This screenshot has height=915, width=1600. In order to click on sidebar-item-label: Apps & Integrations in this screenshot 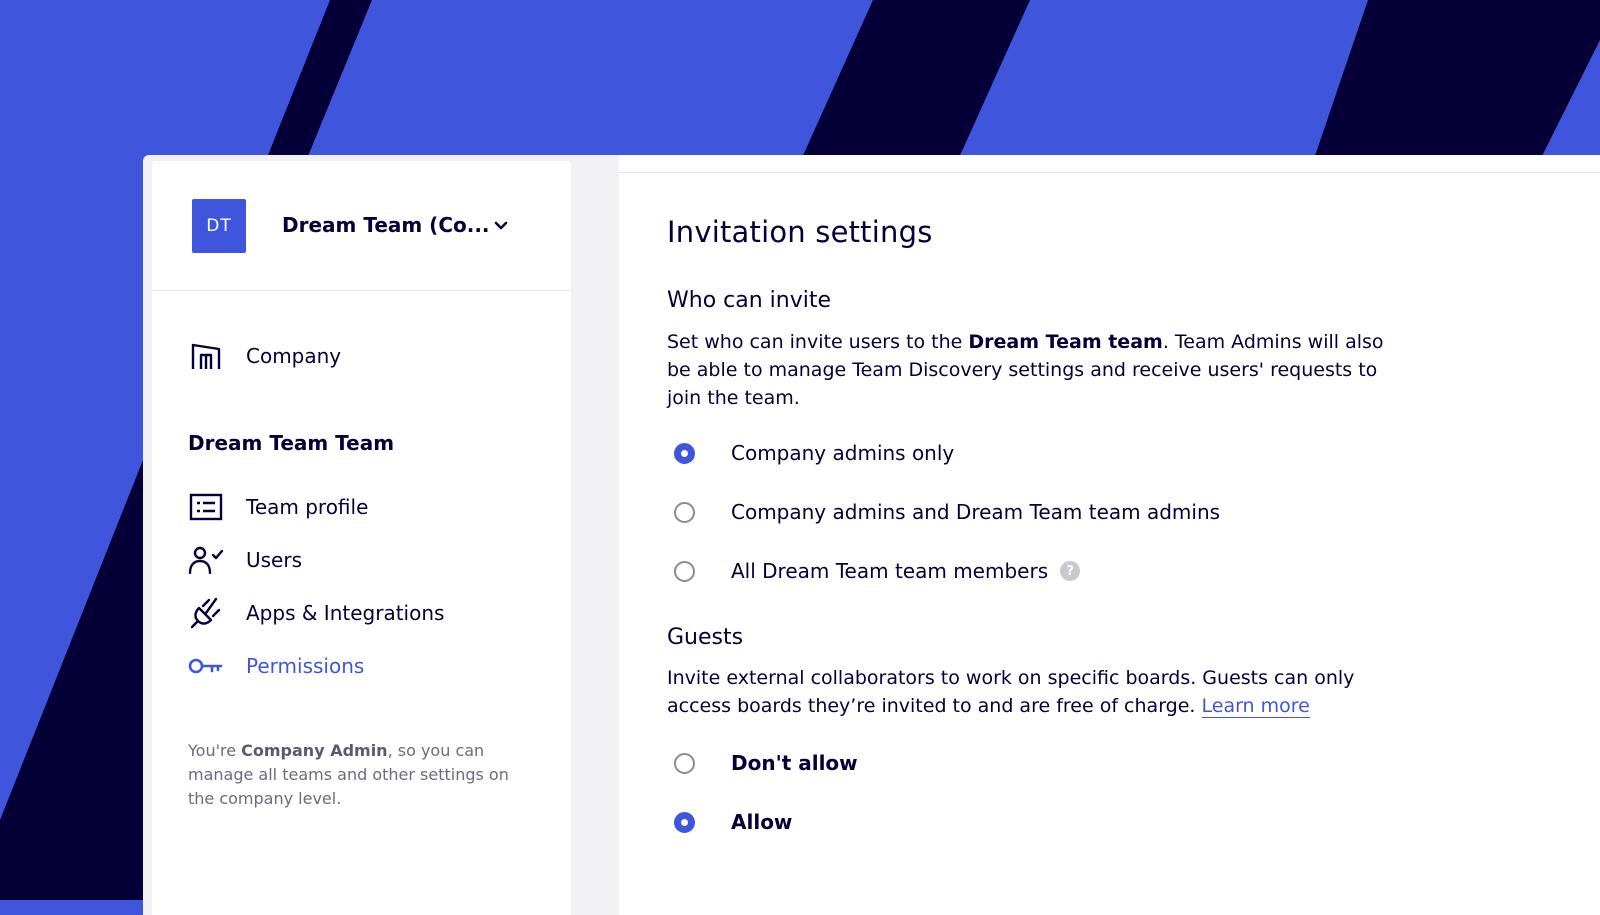, I will do `click(345, 613)`.